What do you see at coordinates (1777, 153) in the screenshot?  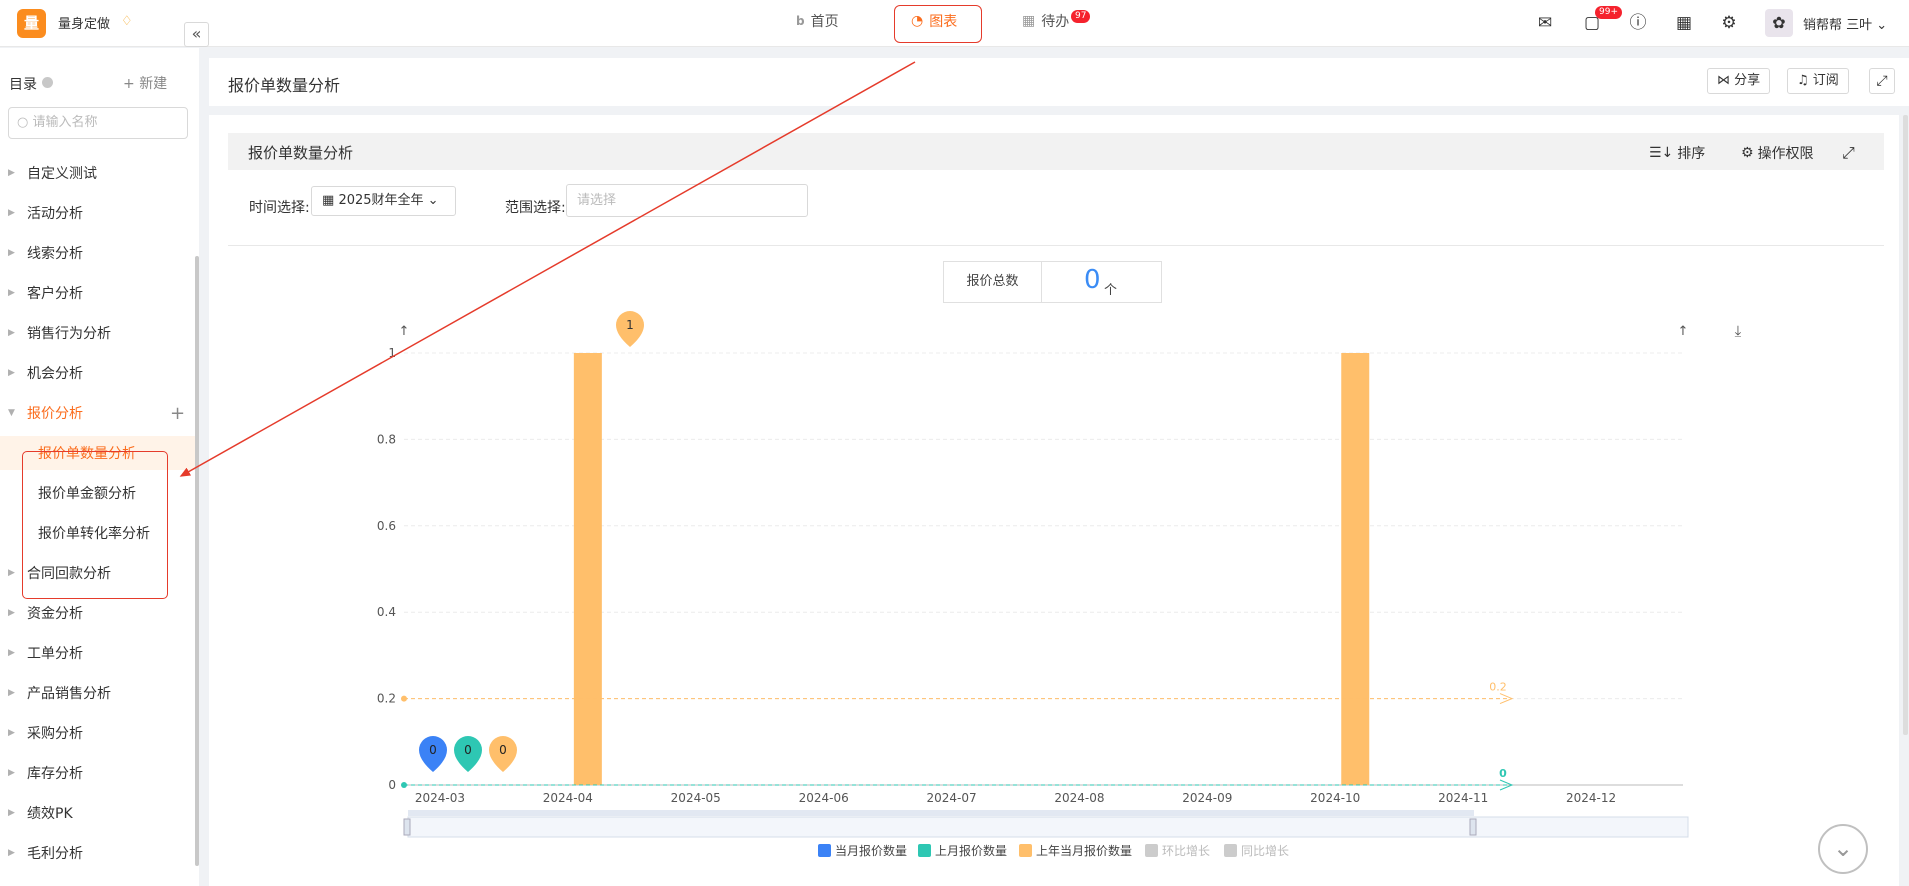 I see `permission-button: ⚙ 操作权限` at bounding box center [1777, 153].